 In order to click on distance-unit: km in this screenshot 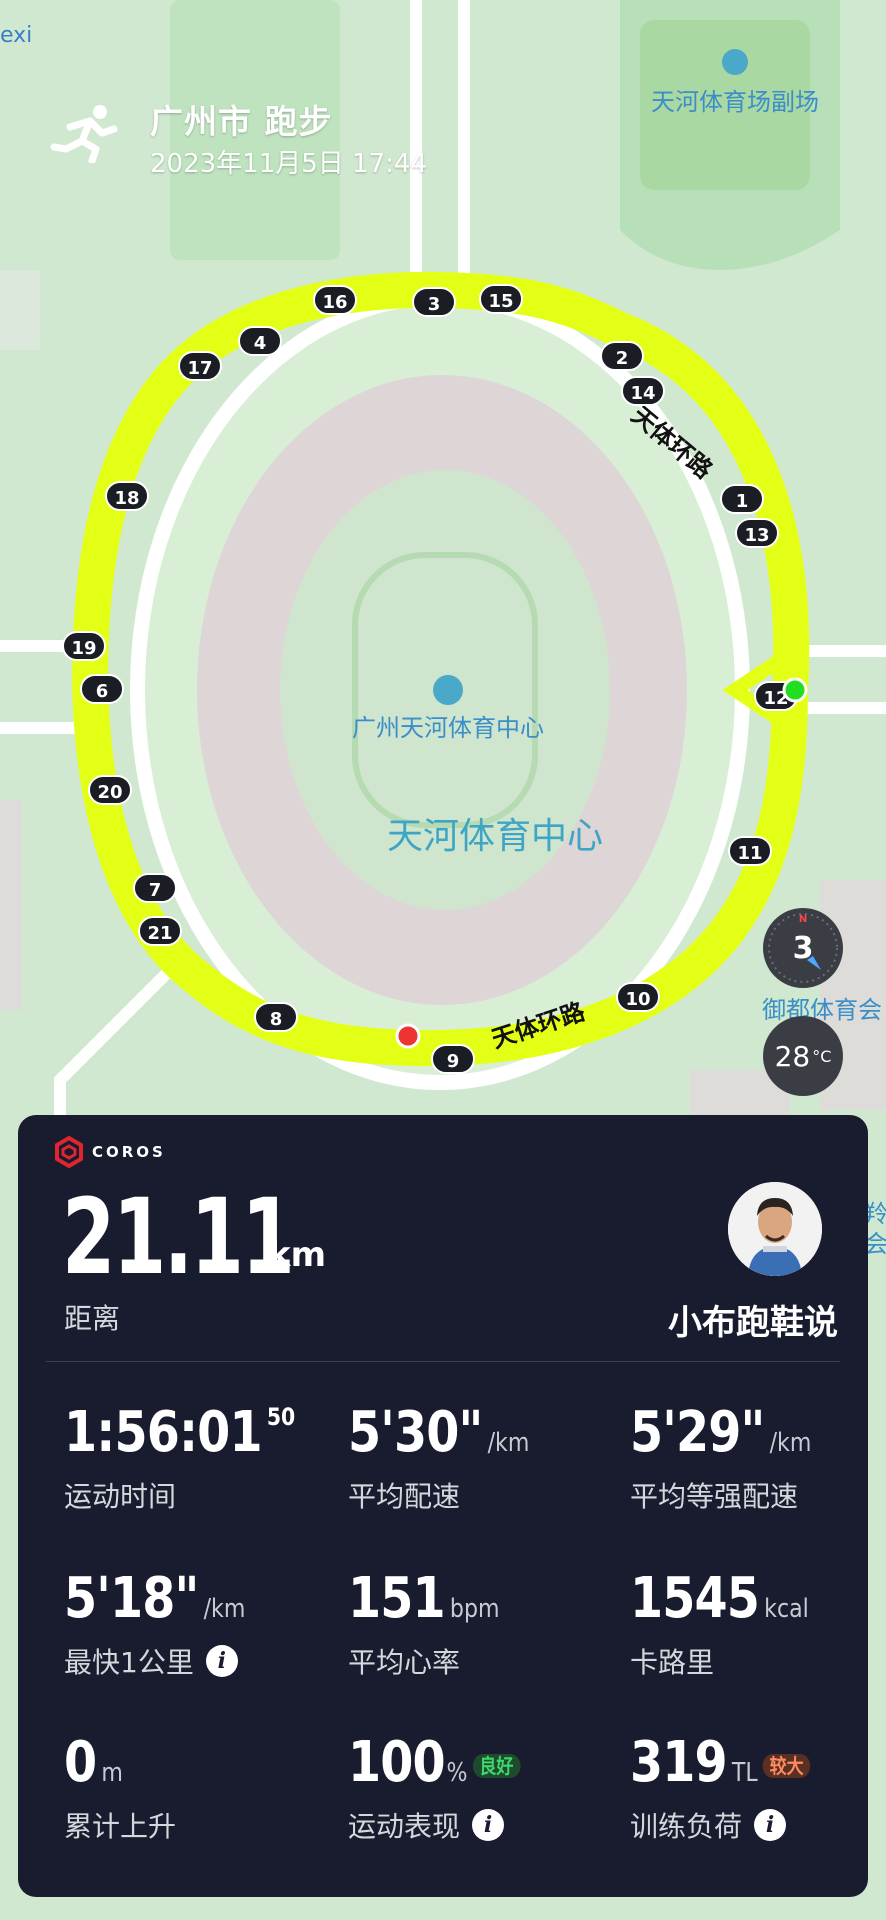, I will do `click(297, 1255)`.